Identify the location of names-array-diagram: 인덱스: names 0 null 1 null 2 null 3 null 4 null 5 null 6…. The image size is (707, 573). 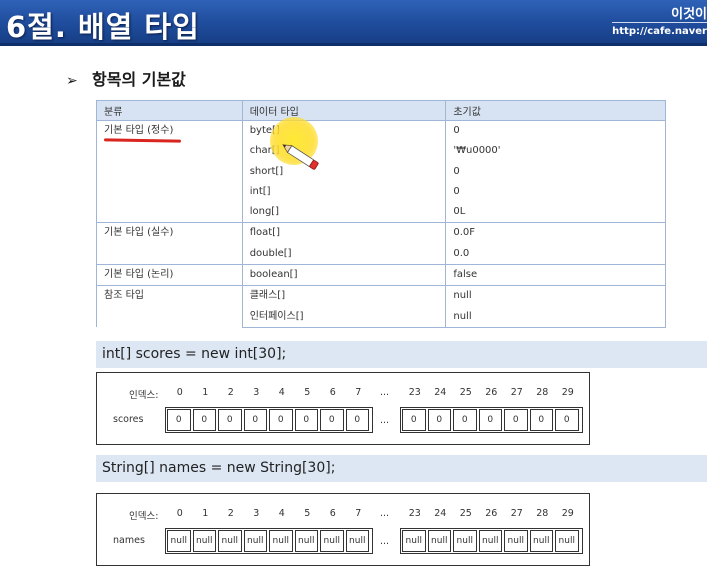
(343, 529).